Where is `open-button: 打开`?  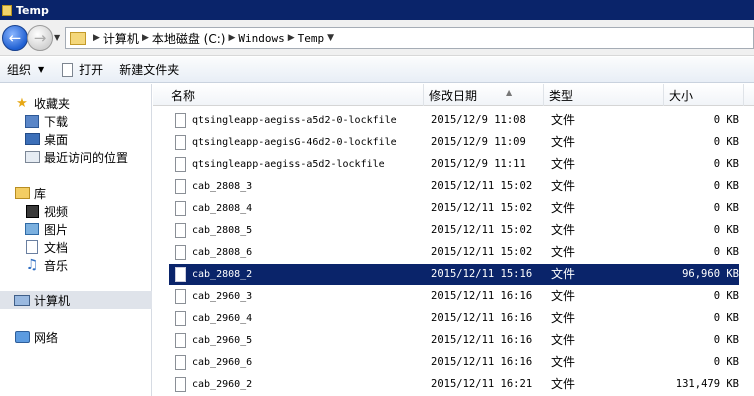
open-button: 打开 is located at coordinates (82, 70).